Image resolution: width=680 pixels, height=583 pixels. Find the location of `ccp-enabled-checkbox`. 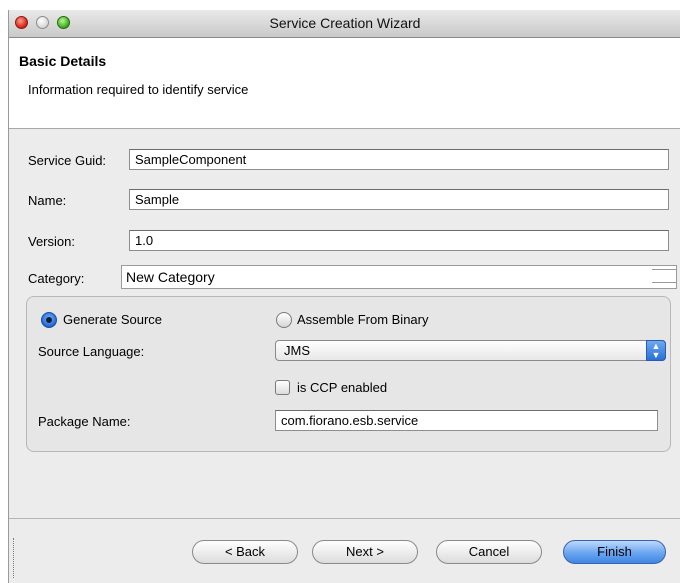

ccp-enabled-checkbox is located at coordinates (282, 387).